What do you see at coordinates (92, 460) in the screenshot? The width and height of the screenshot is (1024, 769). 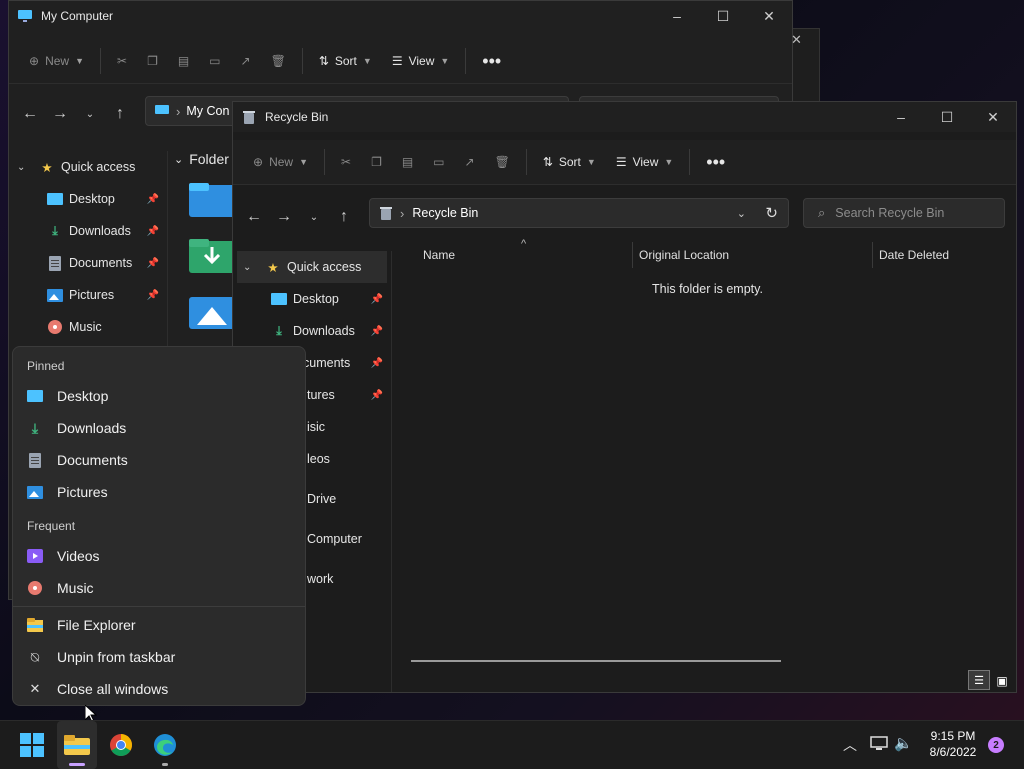 I see `jump-list-label: Documents` at bounding box center [92, 460].